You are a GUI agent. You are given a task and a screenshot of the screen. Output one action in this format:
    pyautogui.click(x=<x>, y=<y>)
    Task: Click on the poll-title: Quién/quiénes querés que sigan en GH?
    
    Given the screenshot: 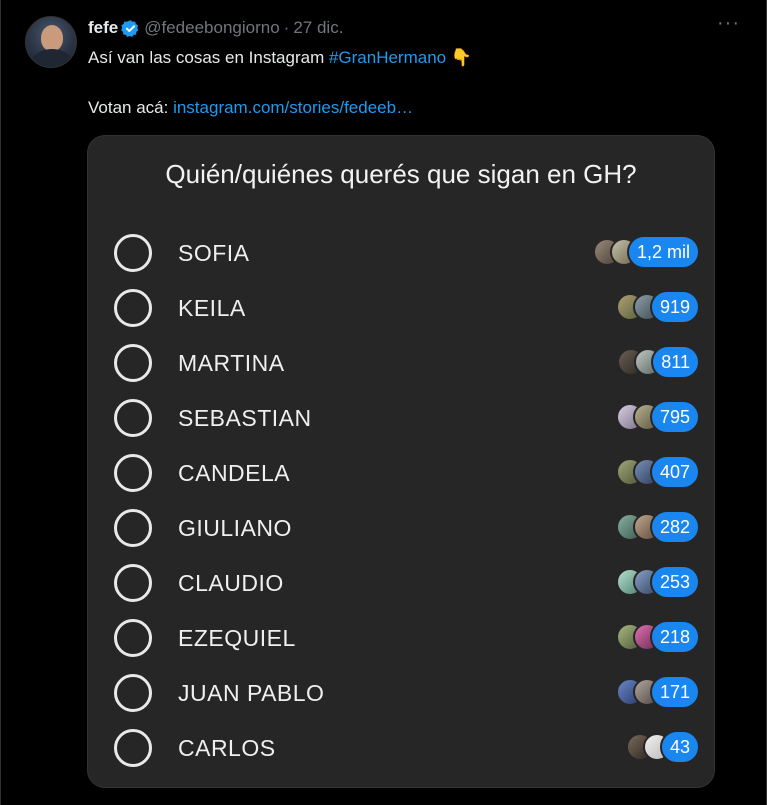 What is the action you would take?
    pyautogui.click(x=401, y=174)
    